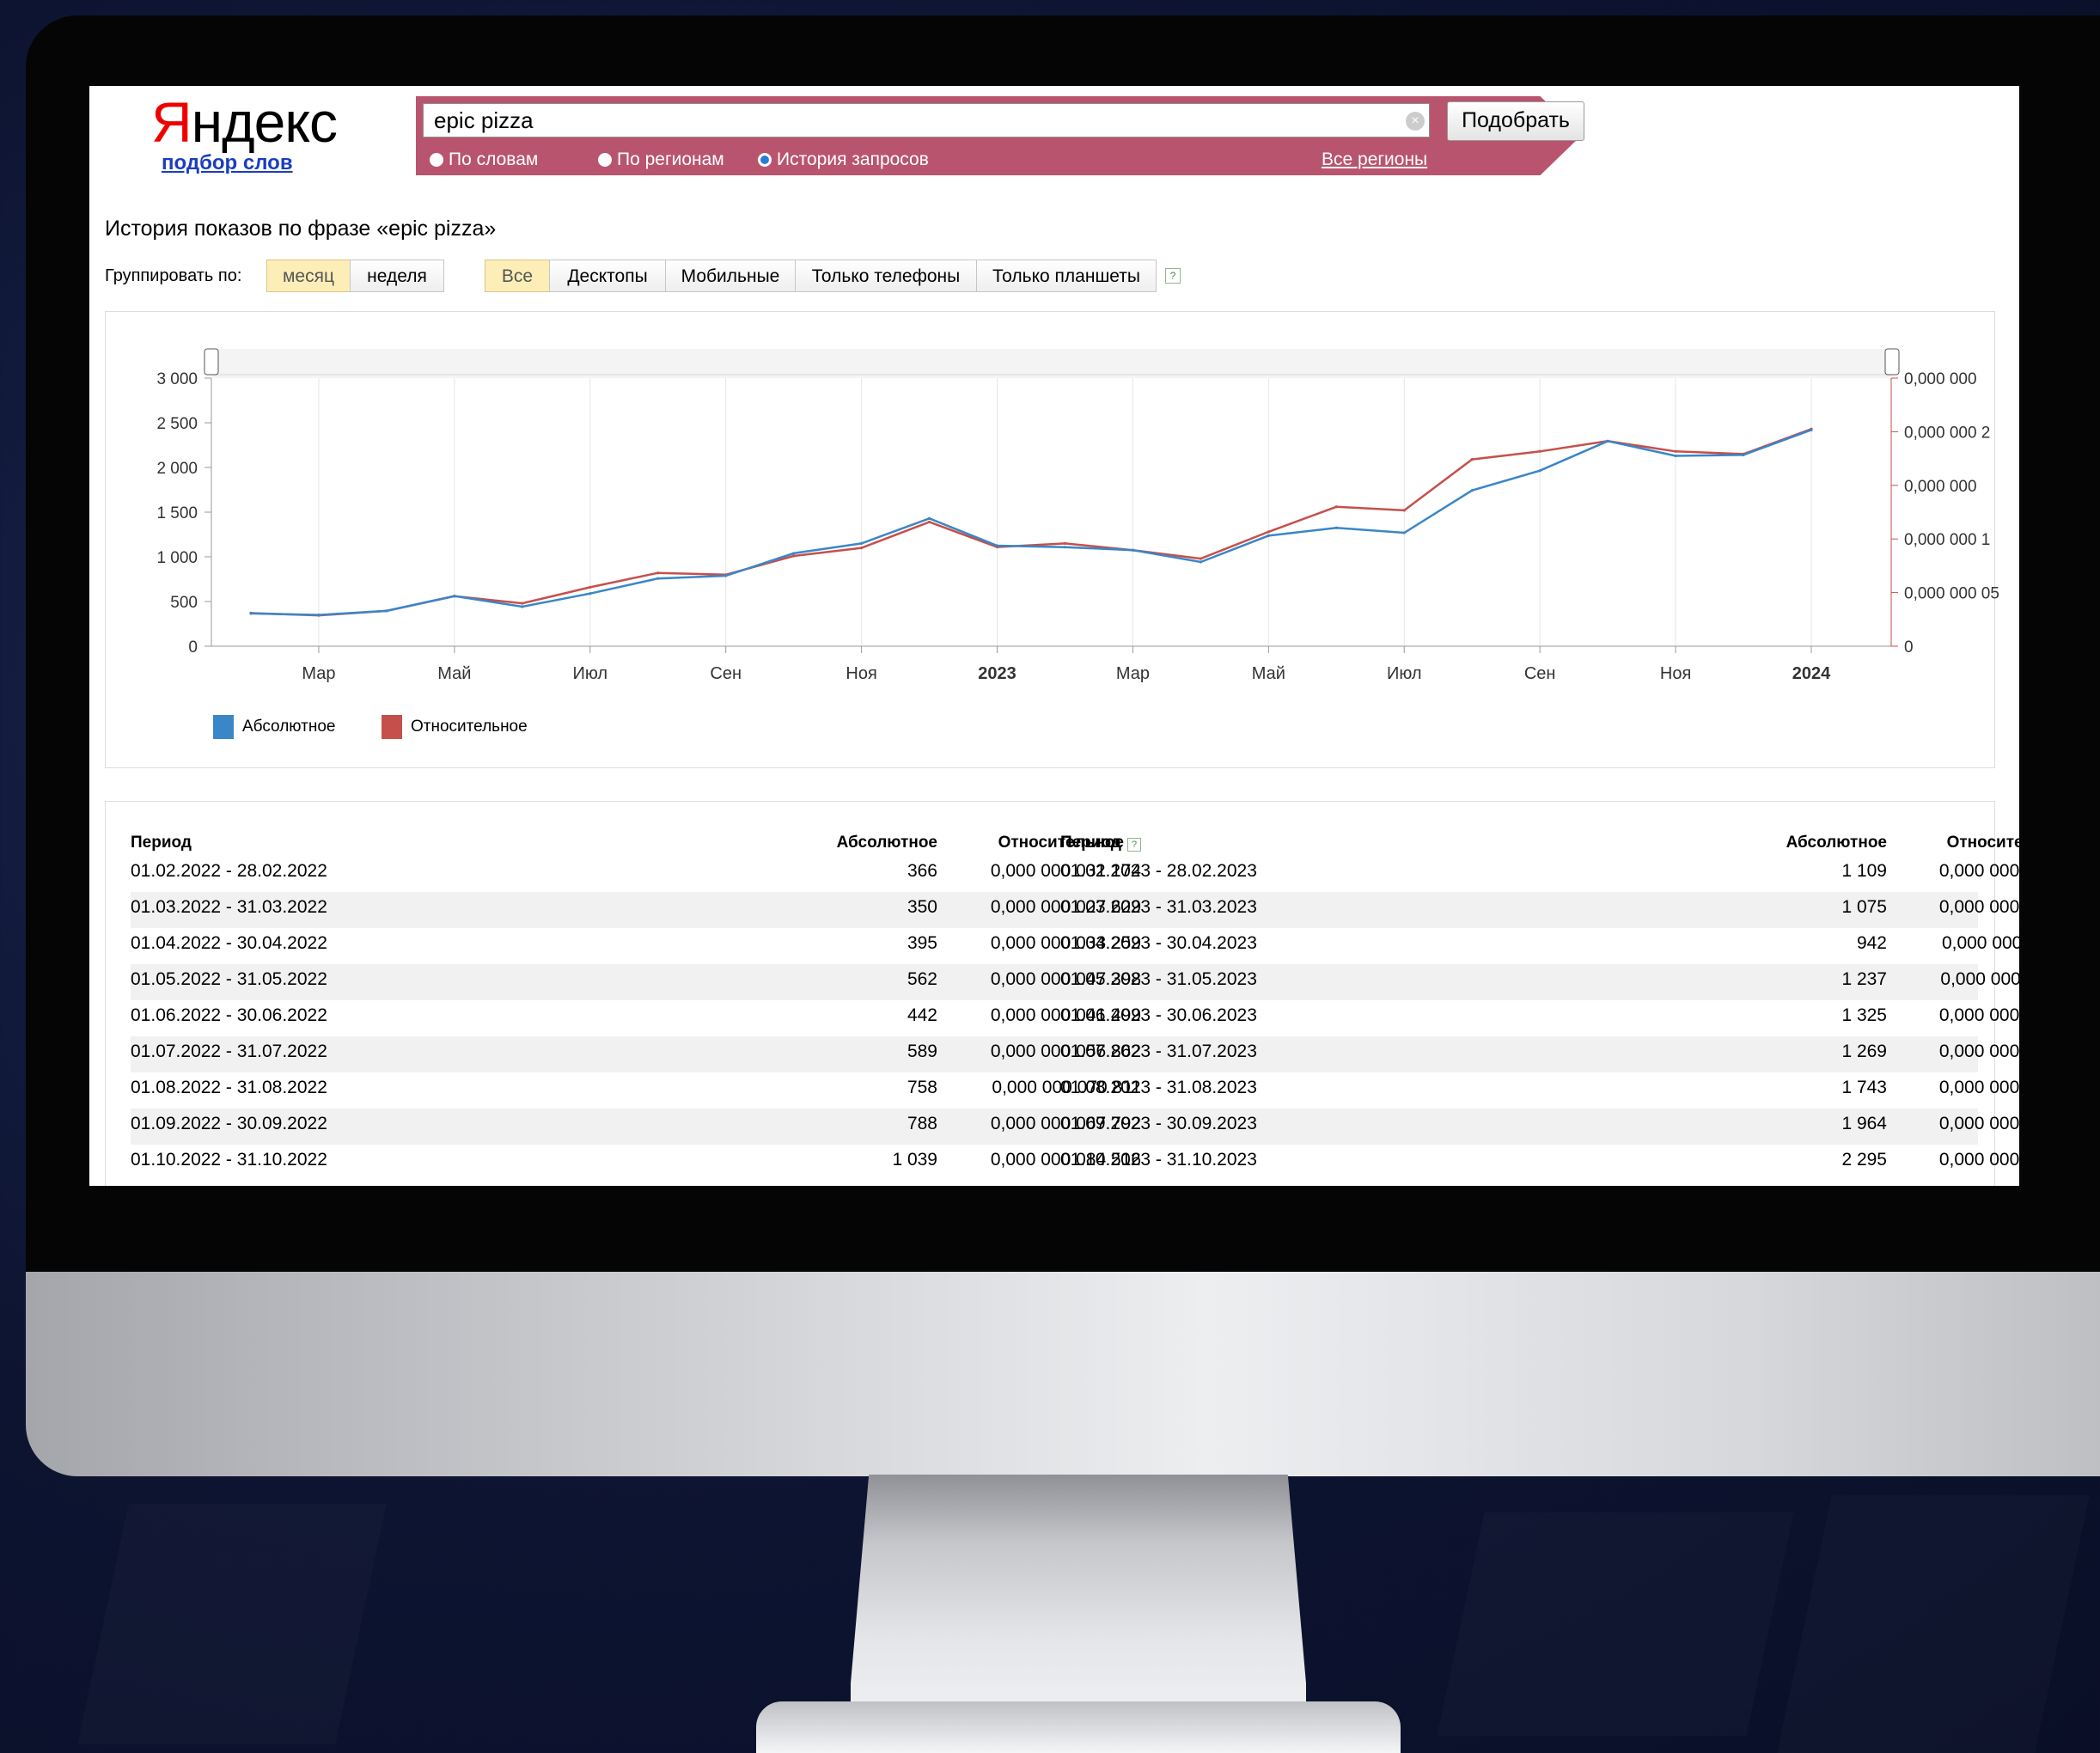  Describe the element at coordinates (1864, 871) in the screenshot. I see `absolute-cell: 1 109` at that location.